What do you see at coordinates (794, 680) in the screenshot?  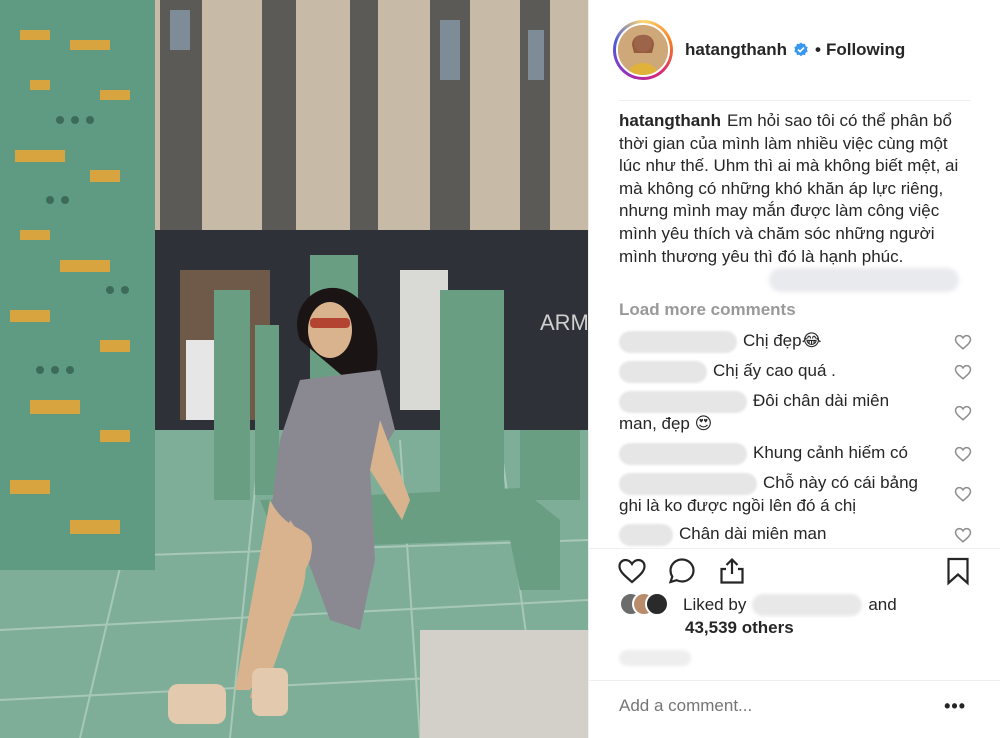 I see `add-comment-divider` at bounding box center [794, 680].